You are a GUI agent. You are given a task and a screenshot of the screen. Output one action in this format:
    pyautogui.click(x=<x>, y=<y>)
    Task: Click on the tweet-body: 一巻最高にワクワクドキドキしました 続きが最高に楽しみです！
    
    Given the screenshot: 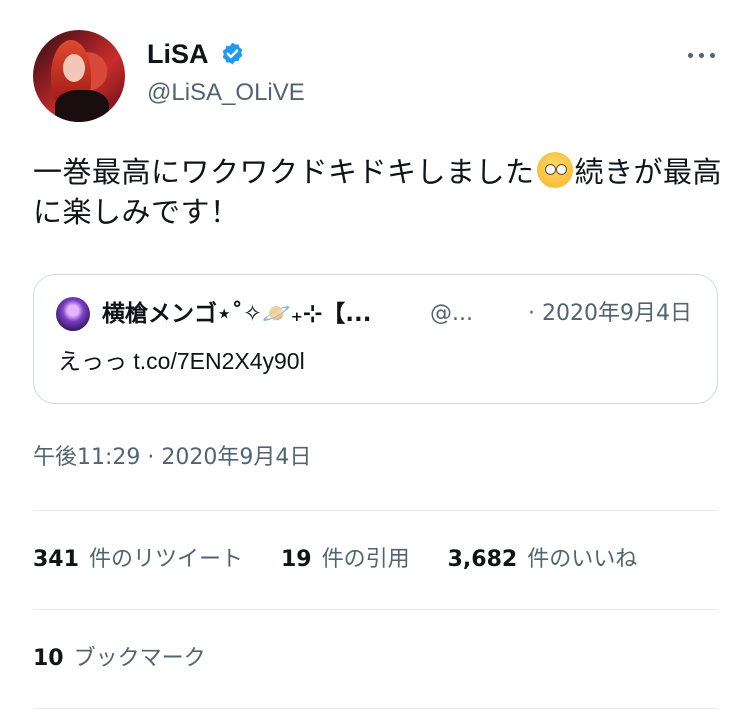 What is the action you would take?
    pyautogui.click(x=378, y=192)
    